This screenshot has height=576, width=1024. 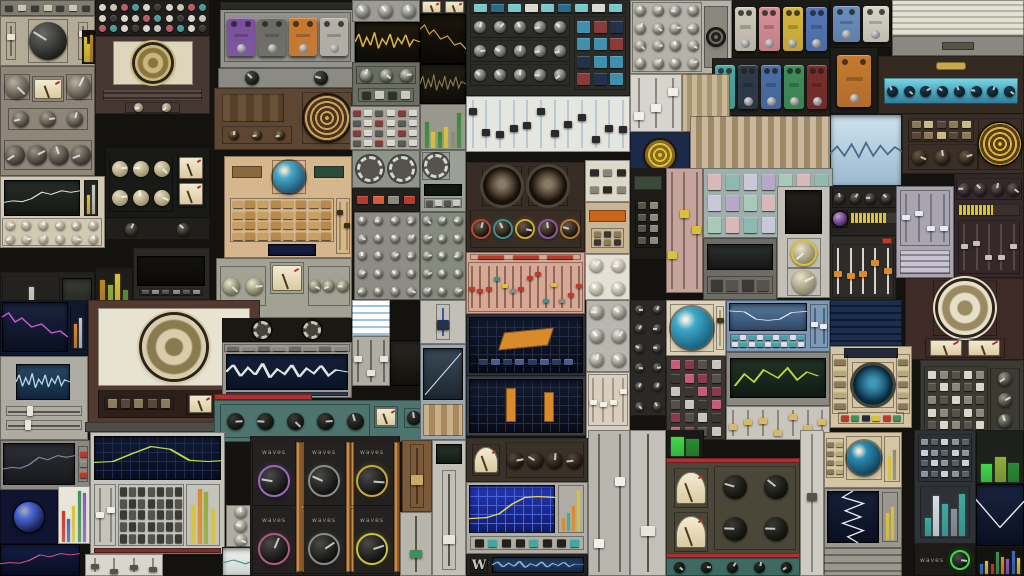 What do you see at coordinates (372, 549) in the screenshot?
I see `big-knob` at bounding box center [372, 549].